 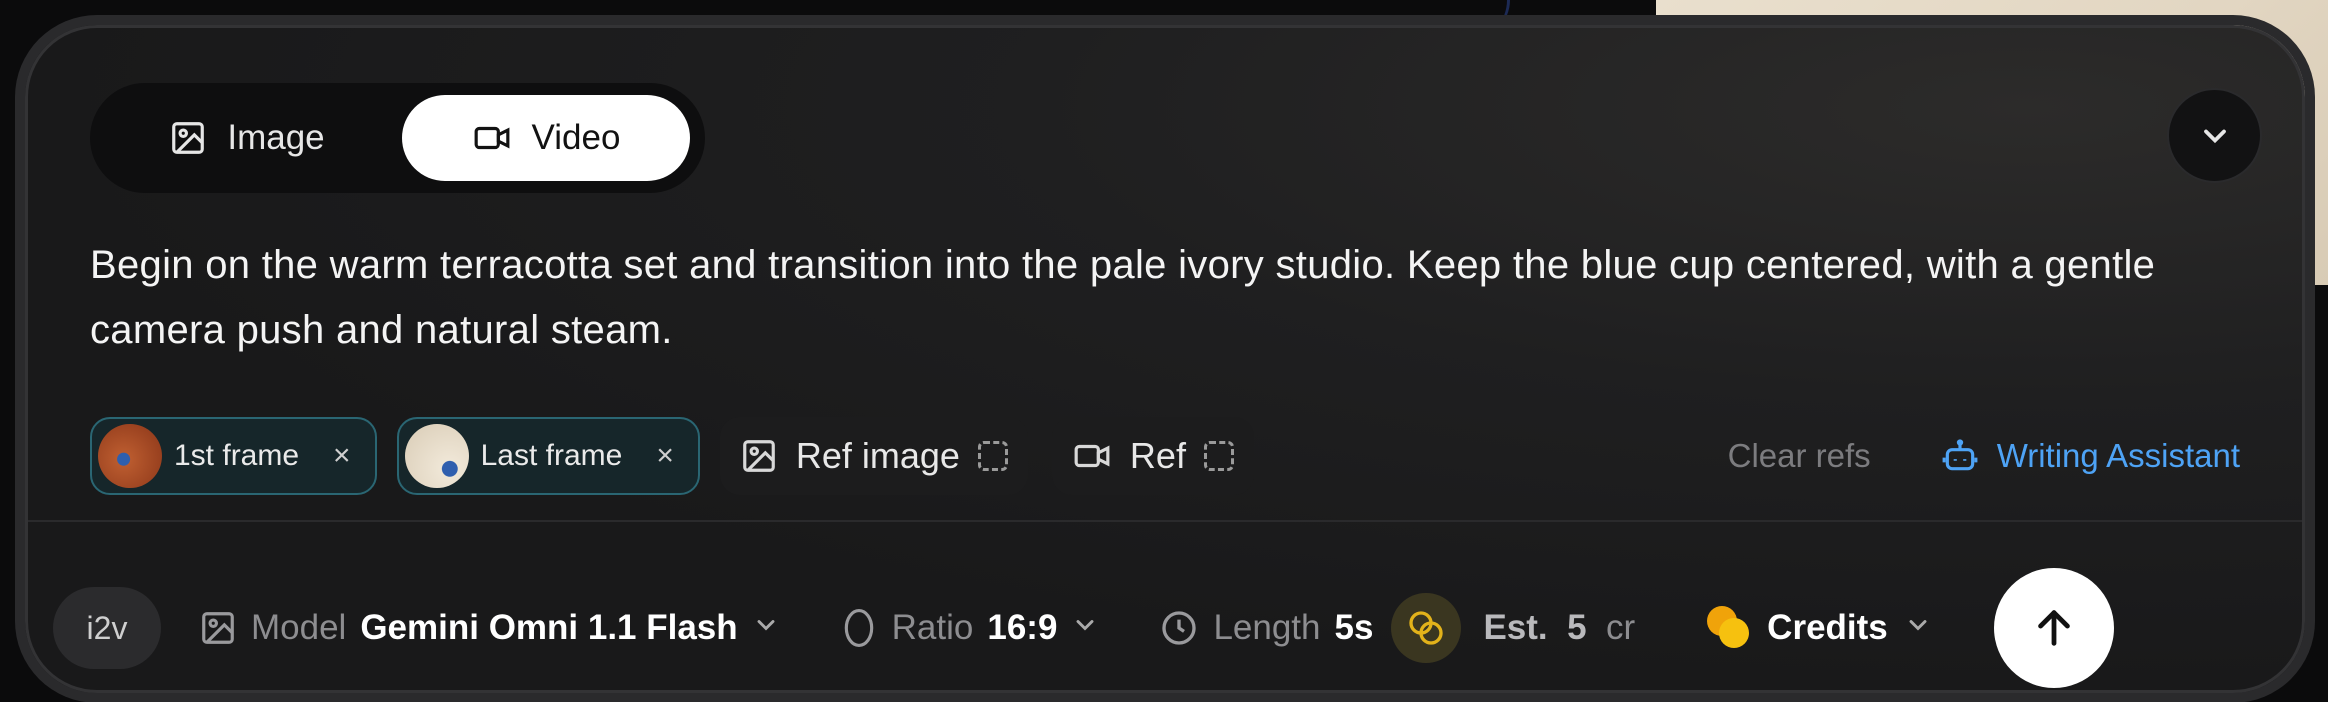 I want to click on credits-label: Credits, so click(x=1827, y=627).